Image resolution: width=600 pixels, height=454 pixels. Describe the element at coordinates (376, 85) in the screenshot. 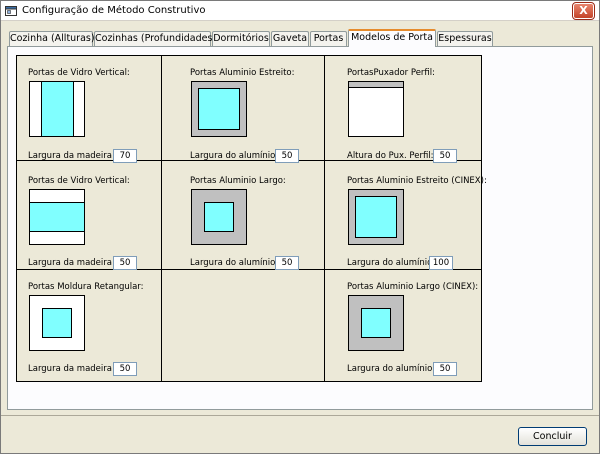

I see `profile-handle-strip` at that location.